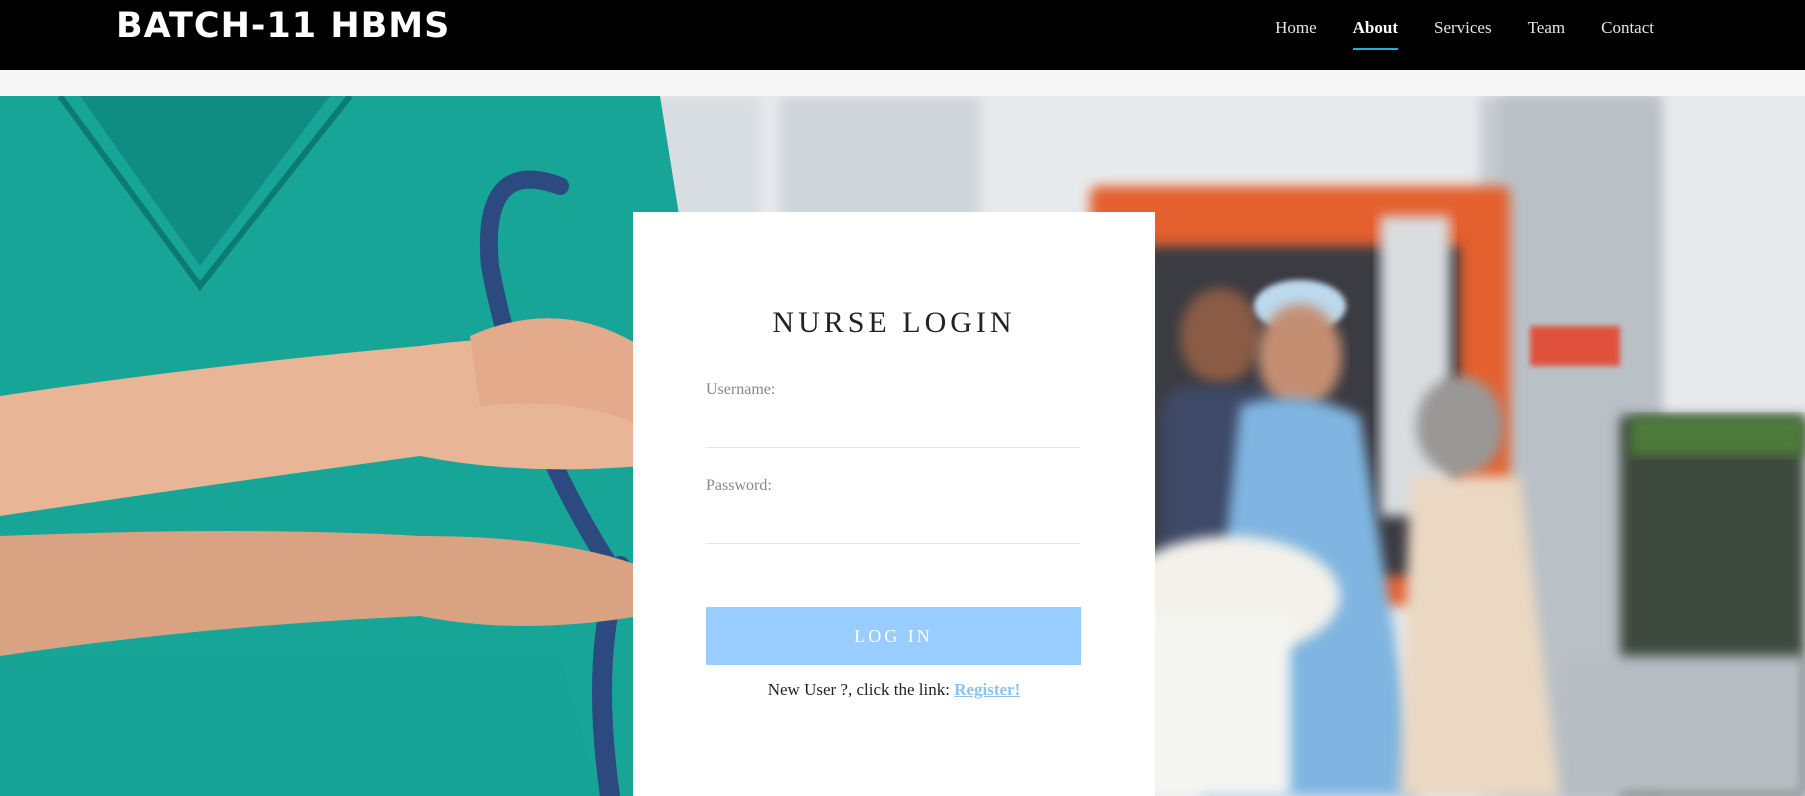  I want to click on nav-item-contact: Contact, so click(1627, 35).